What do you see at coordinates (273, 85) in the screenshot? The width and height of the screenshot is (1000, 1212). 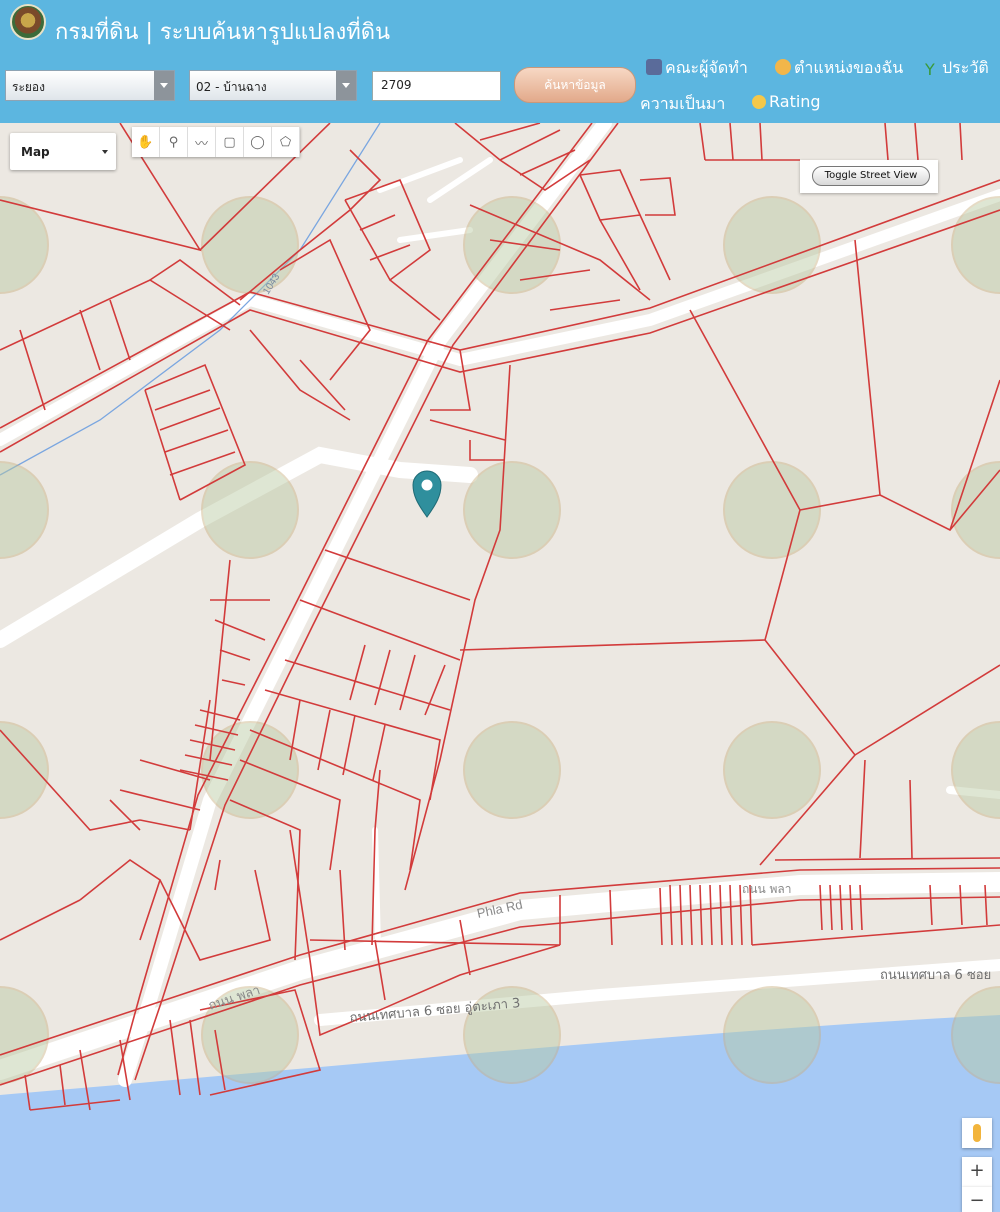 I see `district-select: 02 - บ้านฉาง` at bounding box center [273, 85].